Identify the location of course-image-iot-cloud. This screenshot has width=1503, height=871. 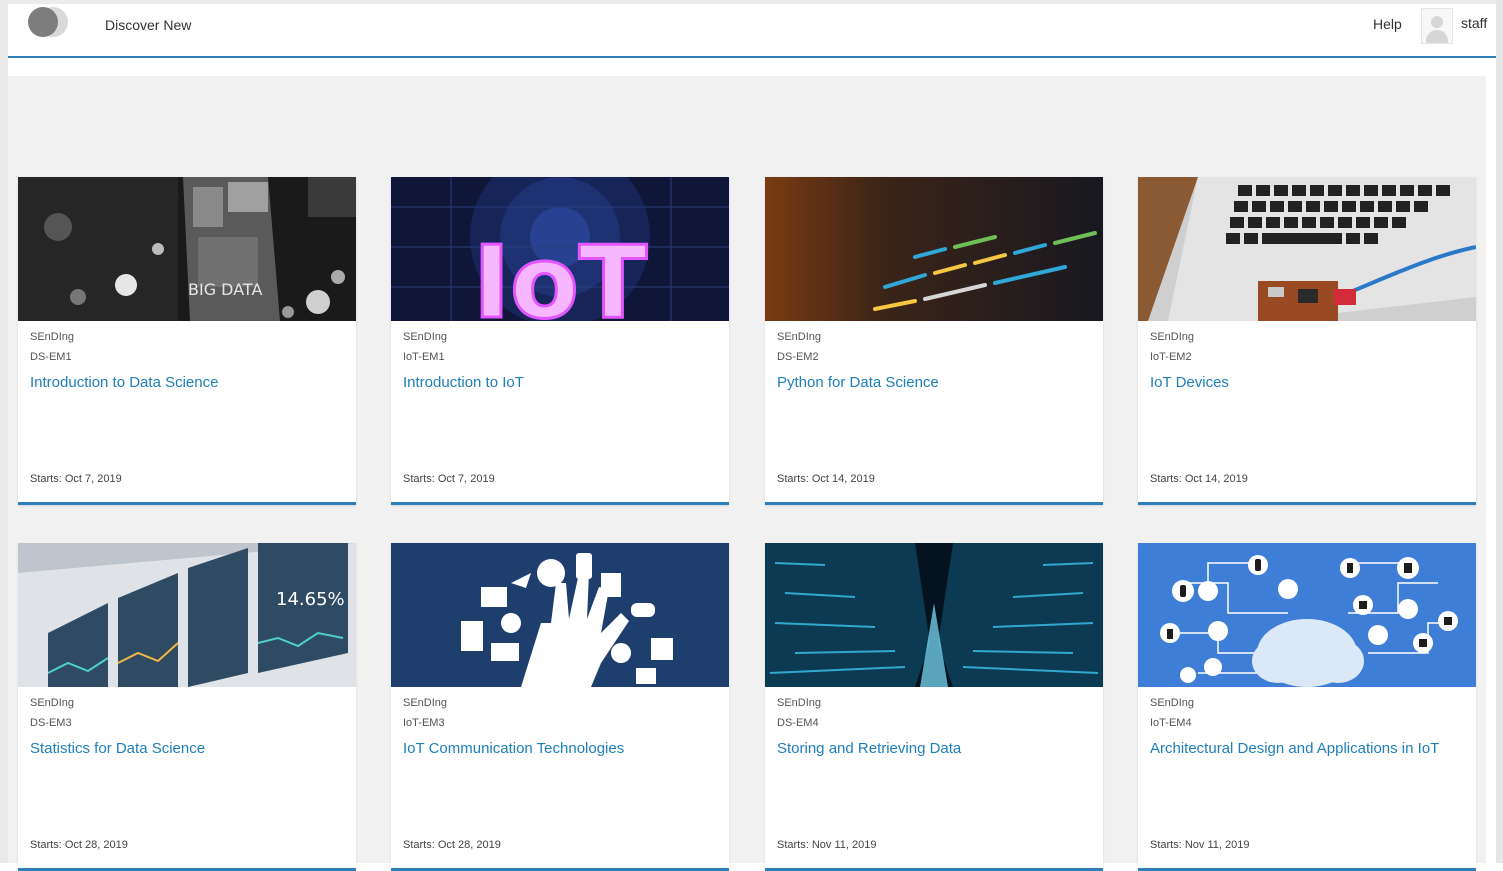
(1307, 615).